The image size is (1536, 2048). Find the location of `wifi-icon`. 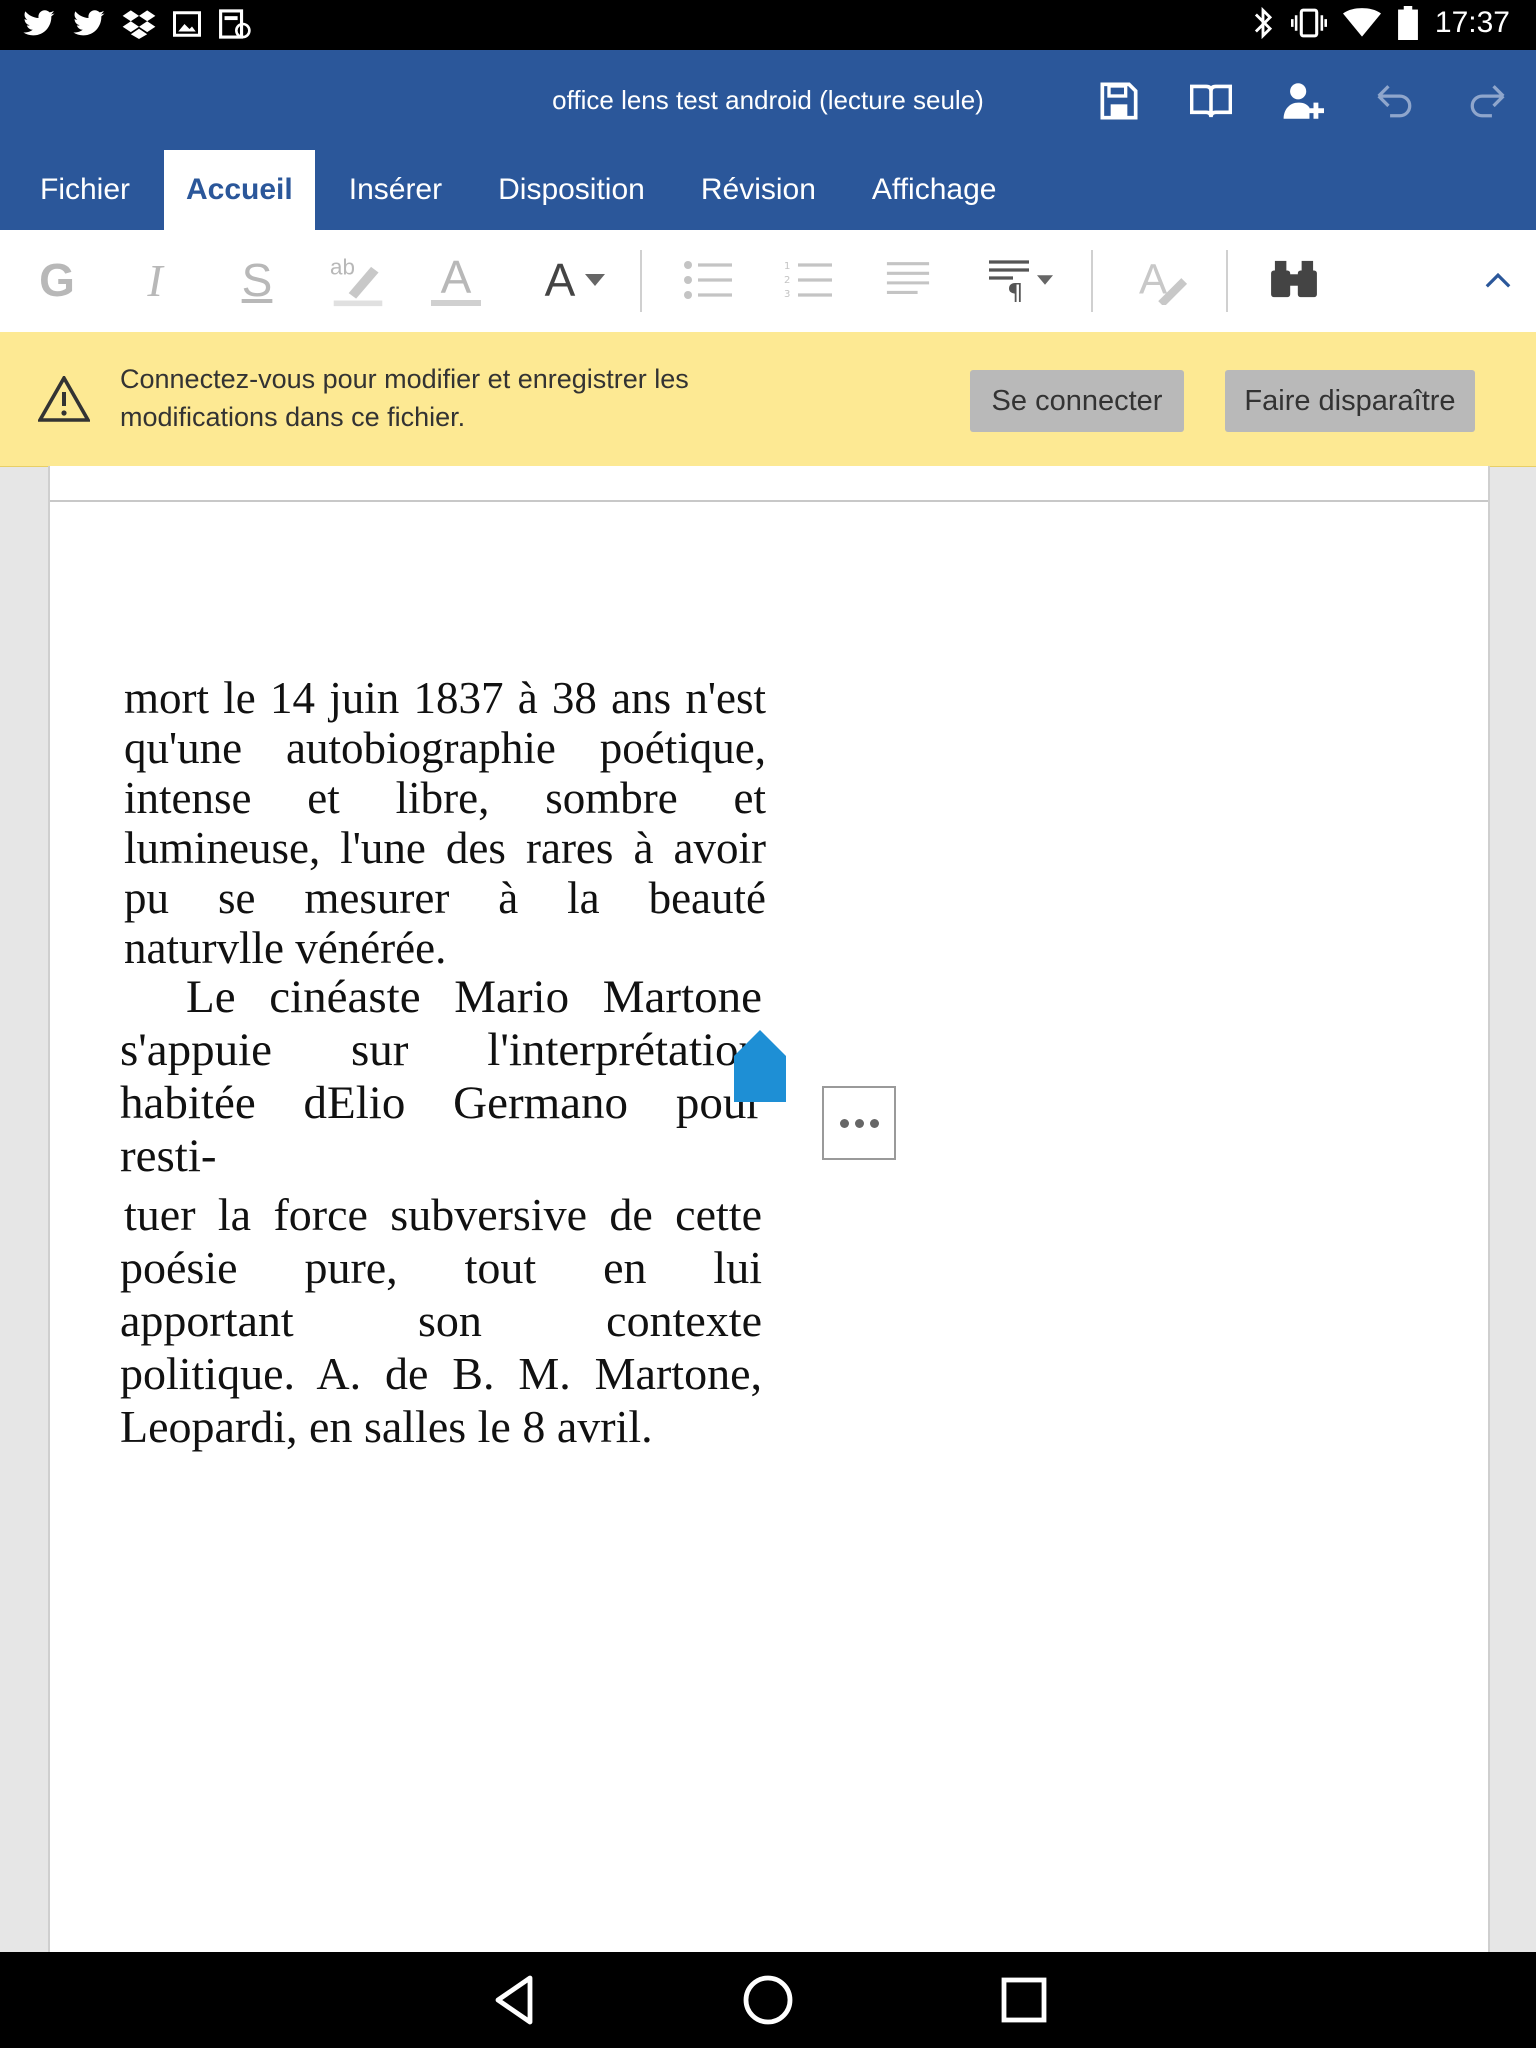

wifi-icon is located at coordinates (1361, 22).